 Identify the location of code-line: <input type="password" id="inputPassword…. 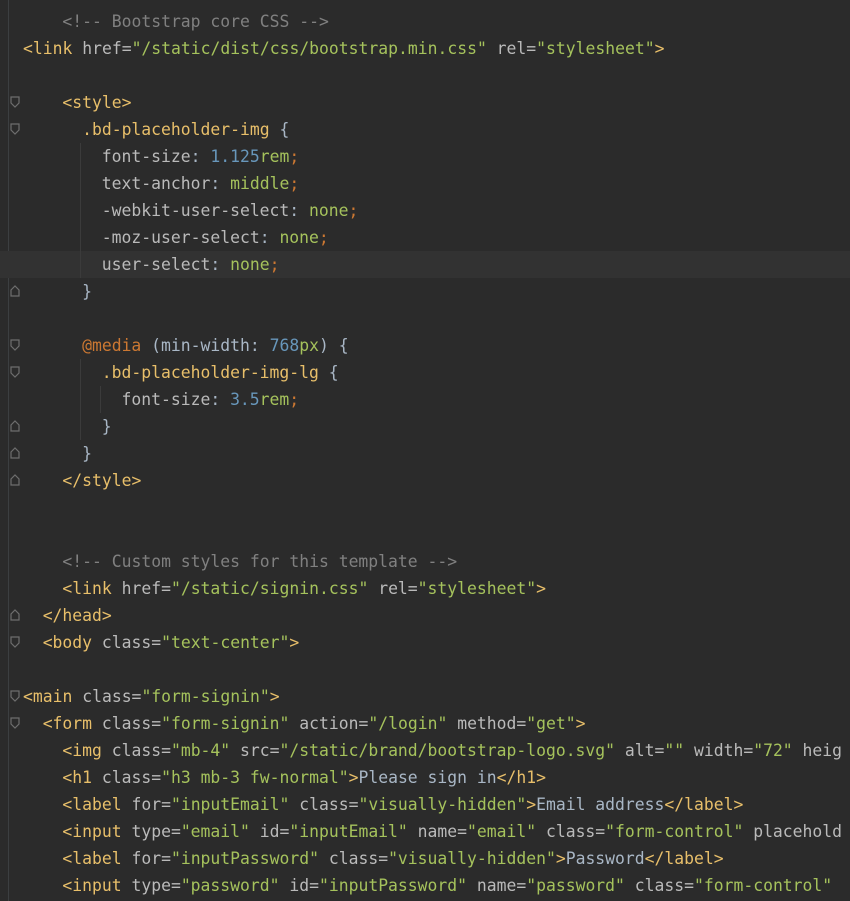
(425, 885).